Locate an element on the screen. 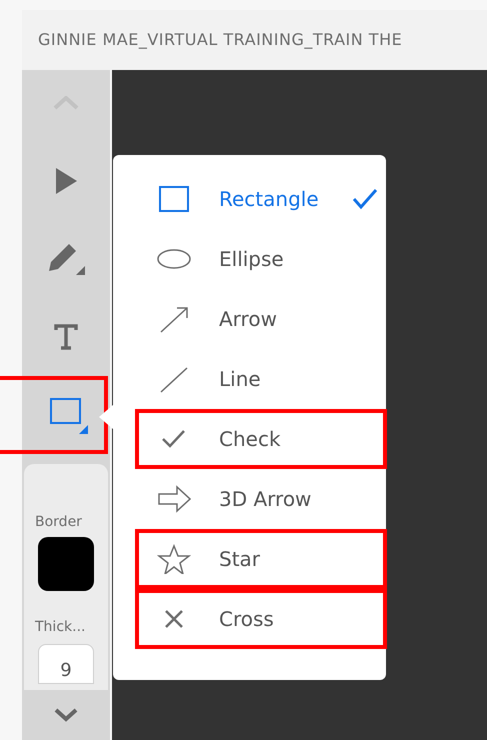  menu-item: Arrow is located at coordinates (261, 319).